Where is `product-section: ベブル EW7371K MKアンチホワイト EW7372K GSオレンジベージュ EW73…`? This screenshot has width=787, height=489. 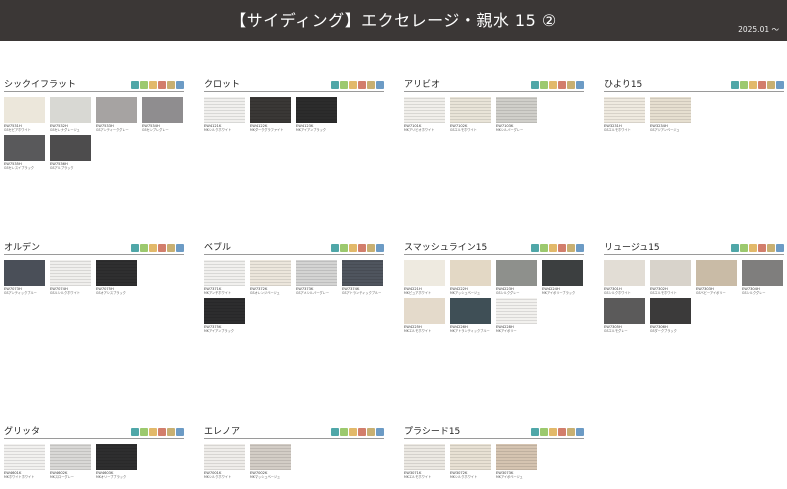 product-section: ベブル EW7371K MKアンチホワイト EW7372K GSオレンジベージュ EW73… is located at coordinates (294, 289).